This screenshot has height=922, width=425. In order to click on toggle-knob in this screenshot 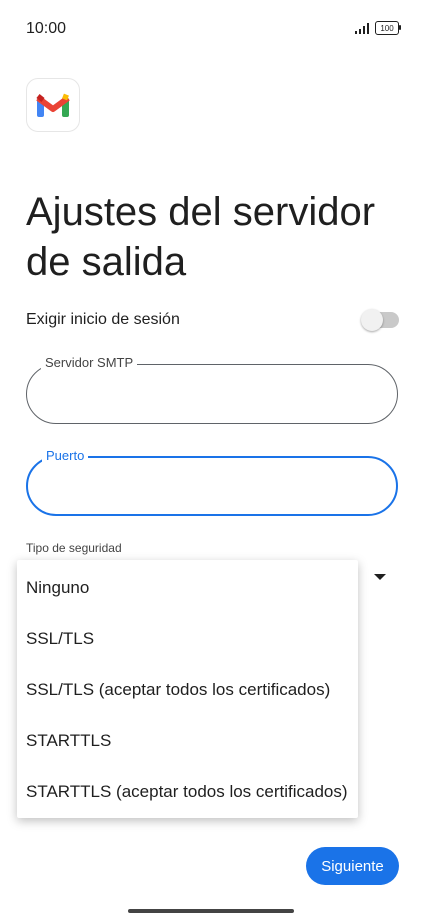, I will do `click(372, 320)`.